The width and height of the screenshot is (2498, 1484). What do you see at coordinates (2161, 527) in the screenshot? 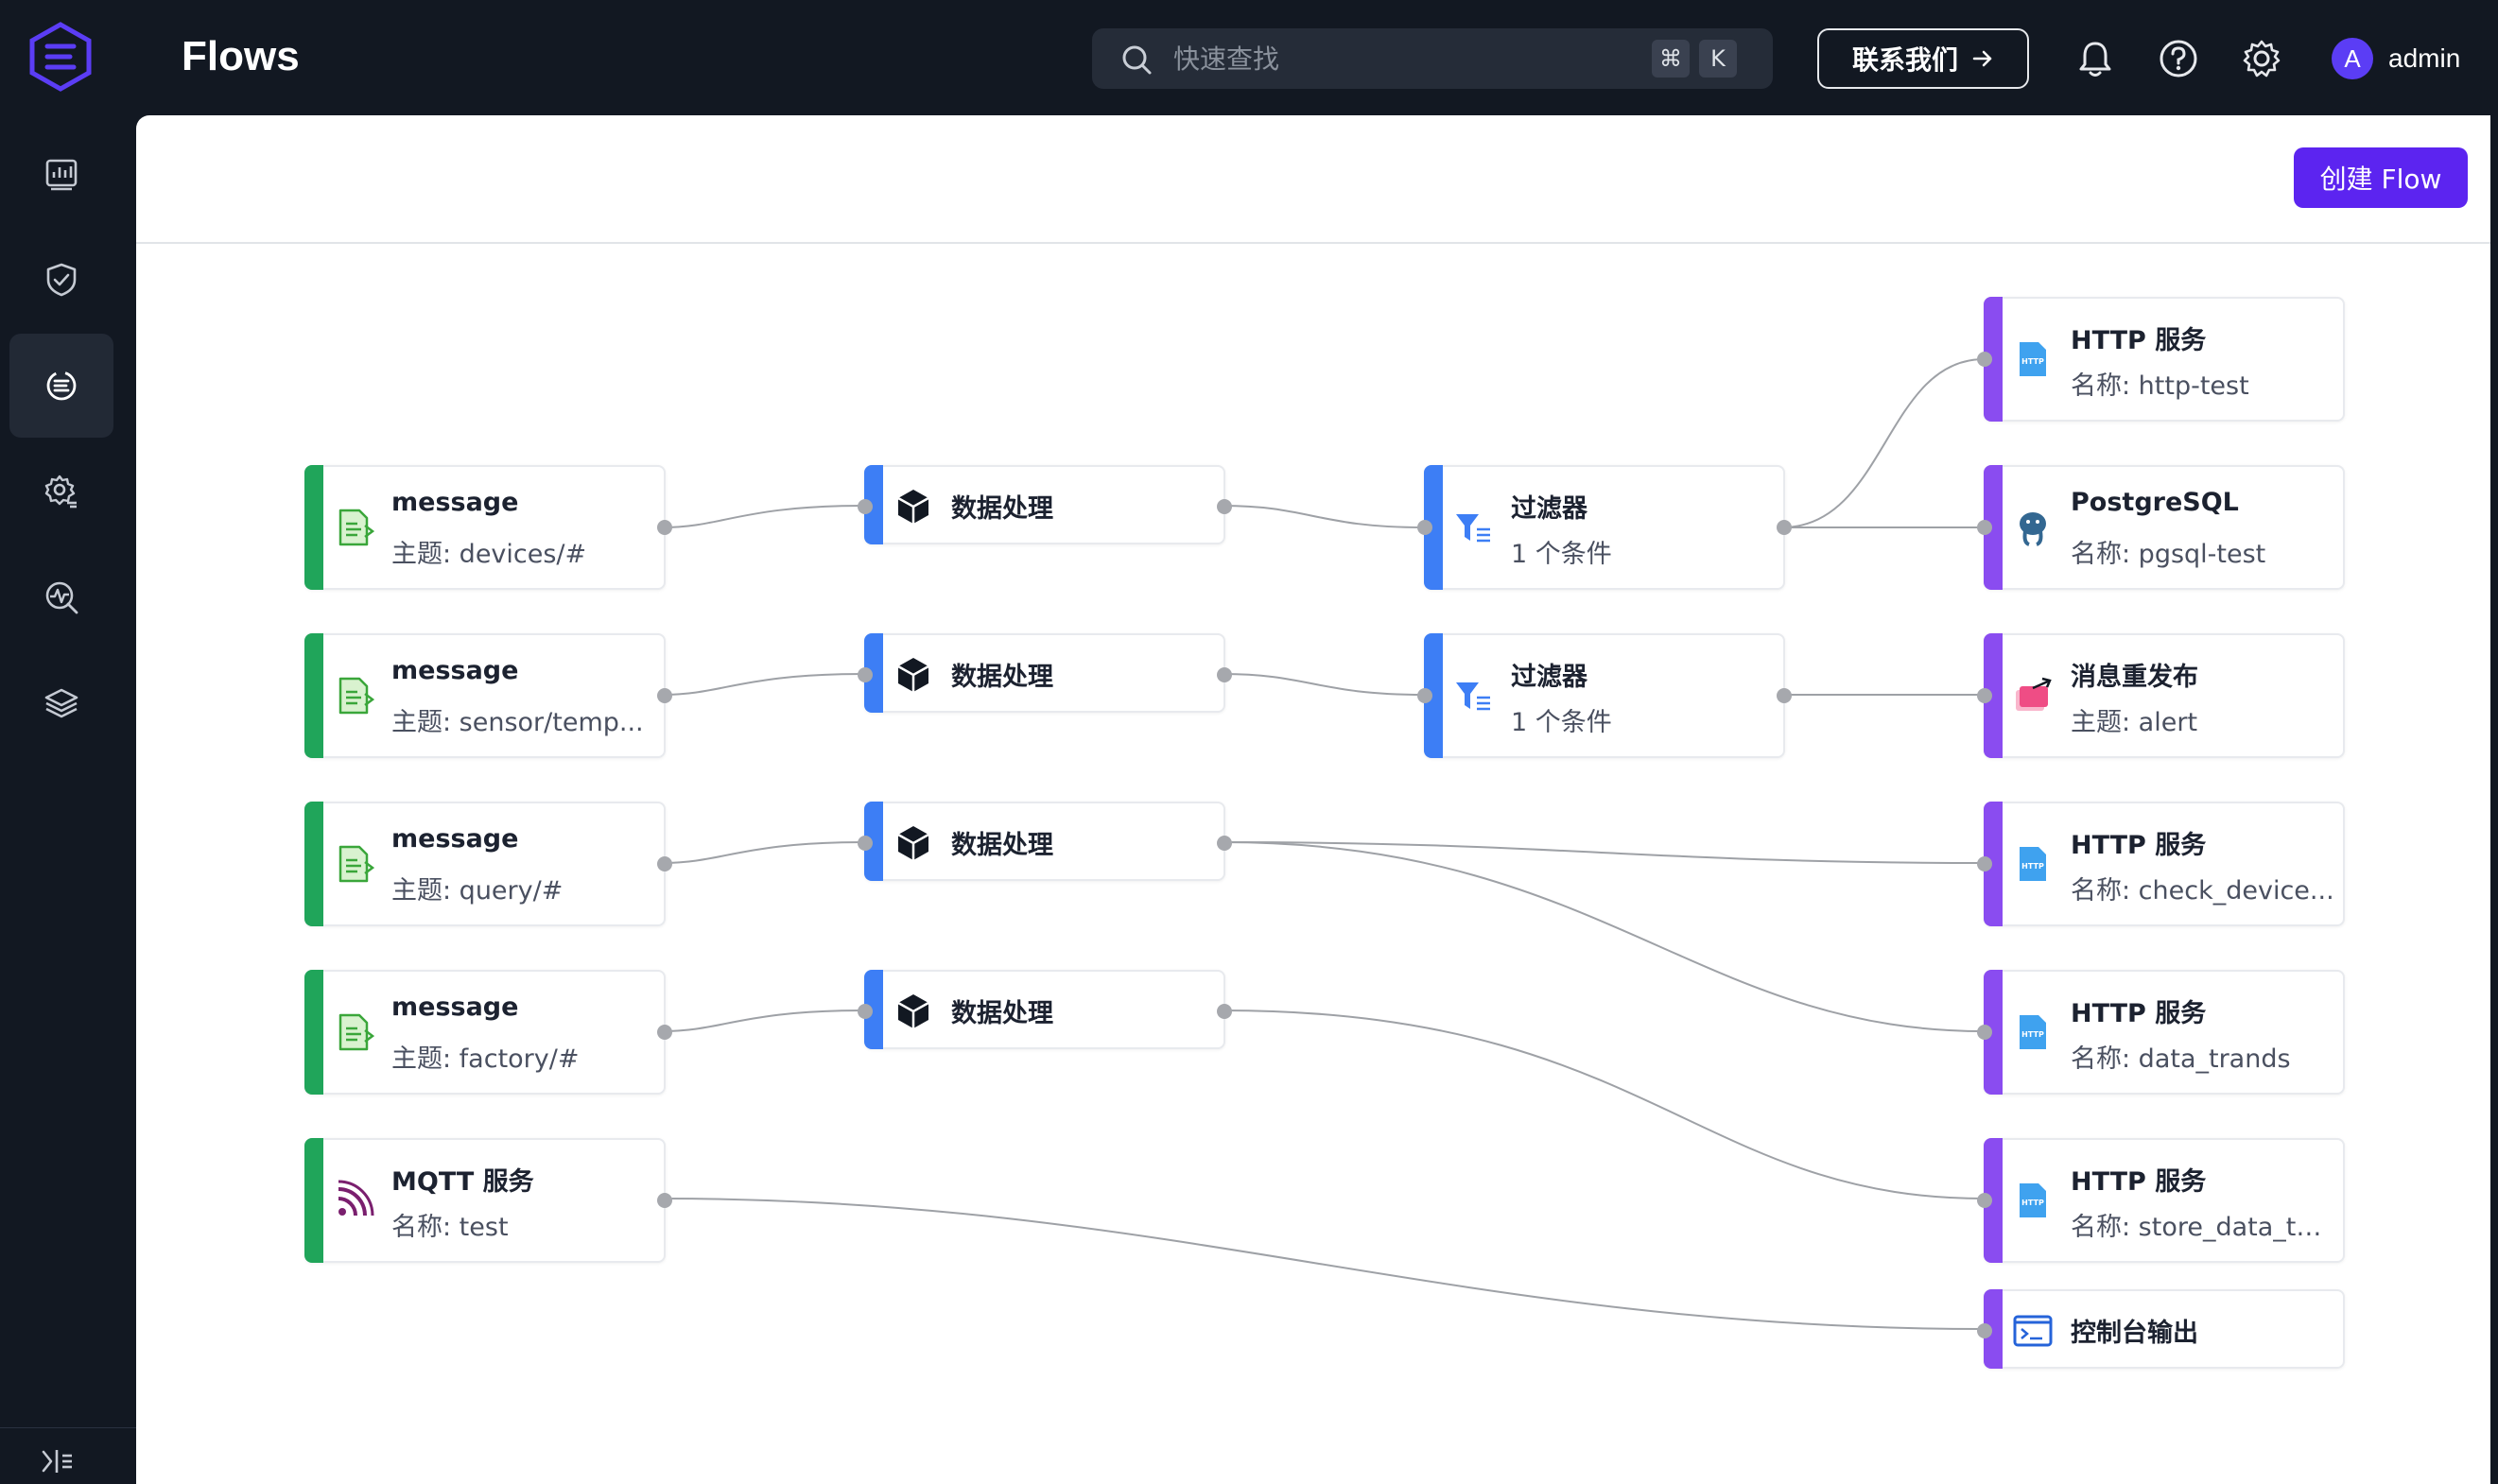
I see `flow-node-sink: PostgreSQL 名称: pgsql-test` at bounding box center [2161, 527].